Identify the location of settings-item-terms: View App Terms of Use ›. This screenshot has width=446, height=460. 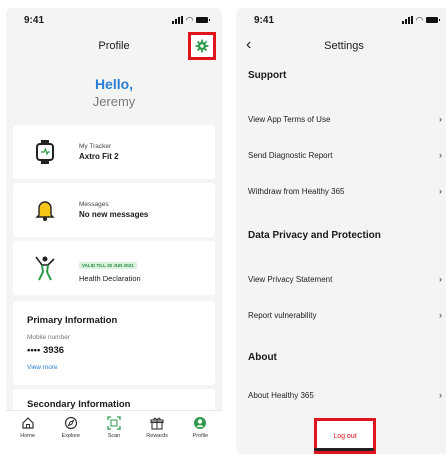
(345, 119).